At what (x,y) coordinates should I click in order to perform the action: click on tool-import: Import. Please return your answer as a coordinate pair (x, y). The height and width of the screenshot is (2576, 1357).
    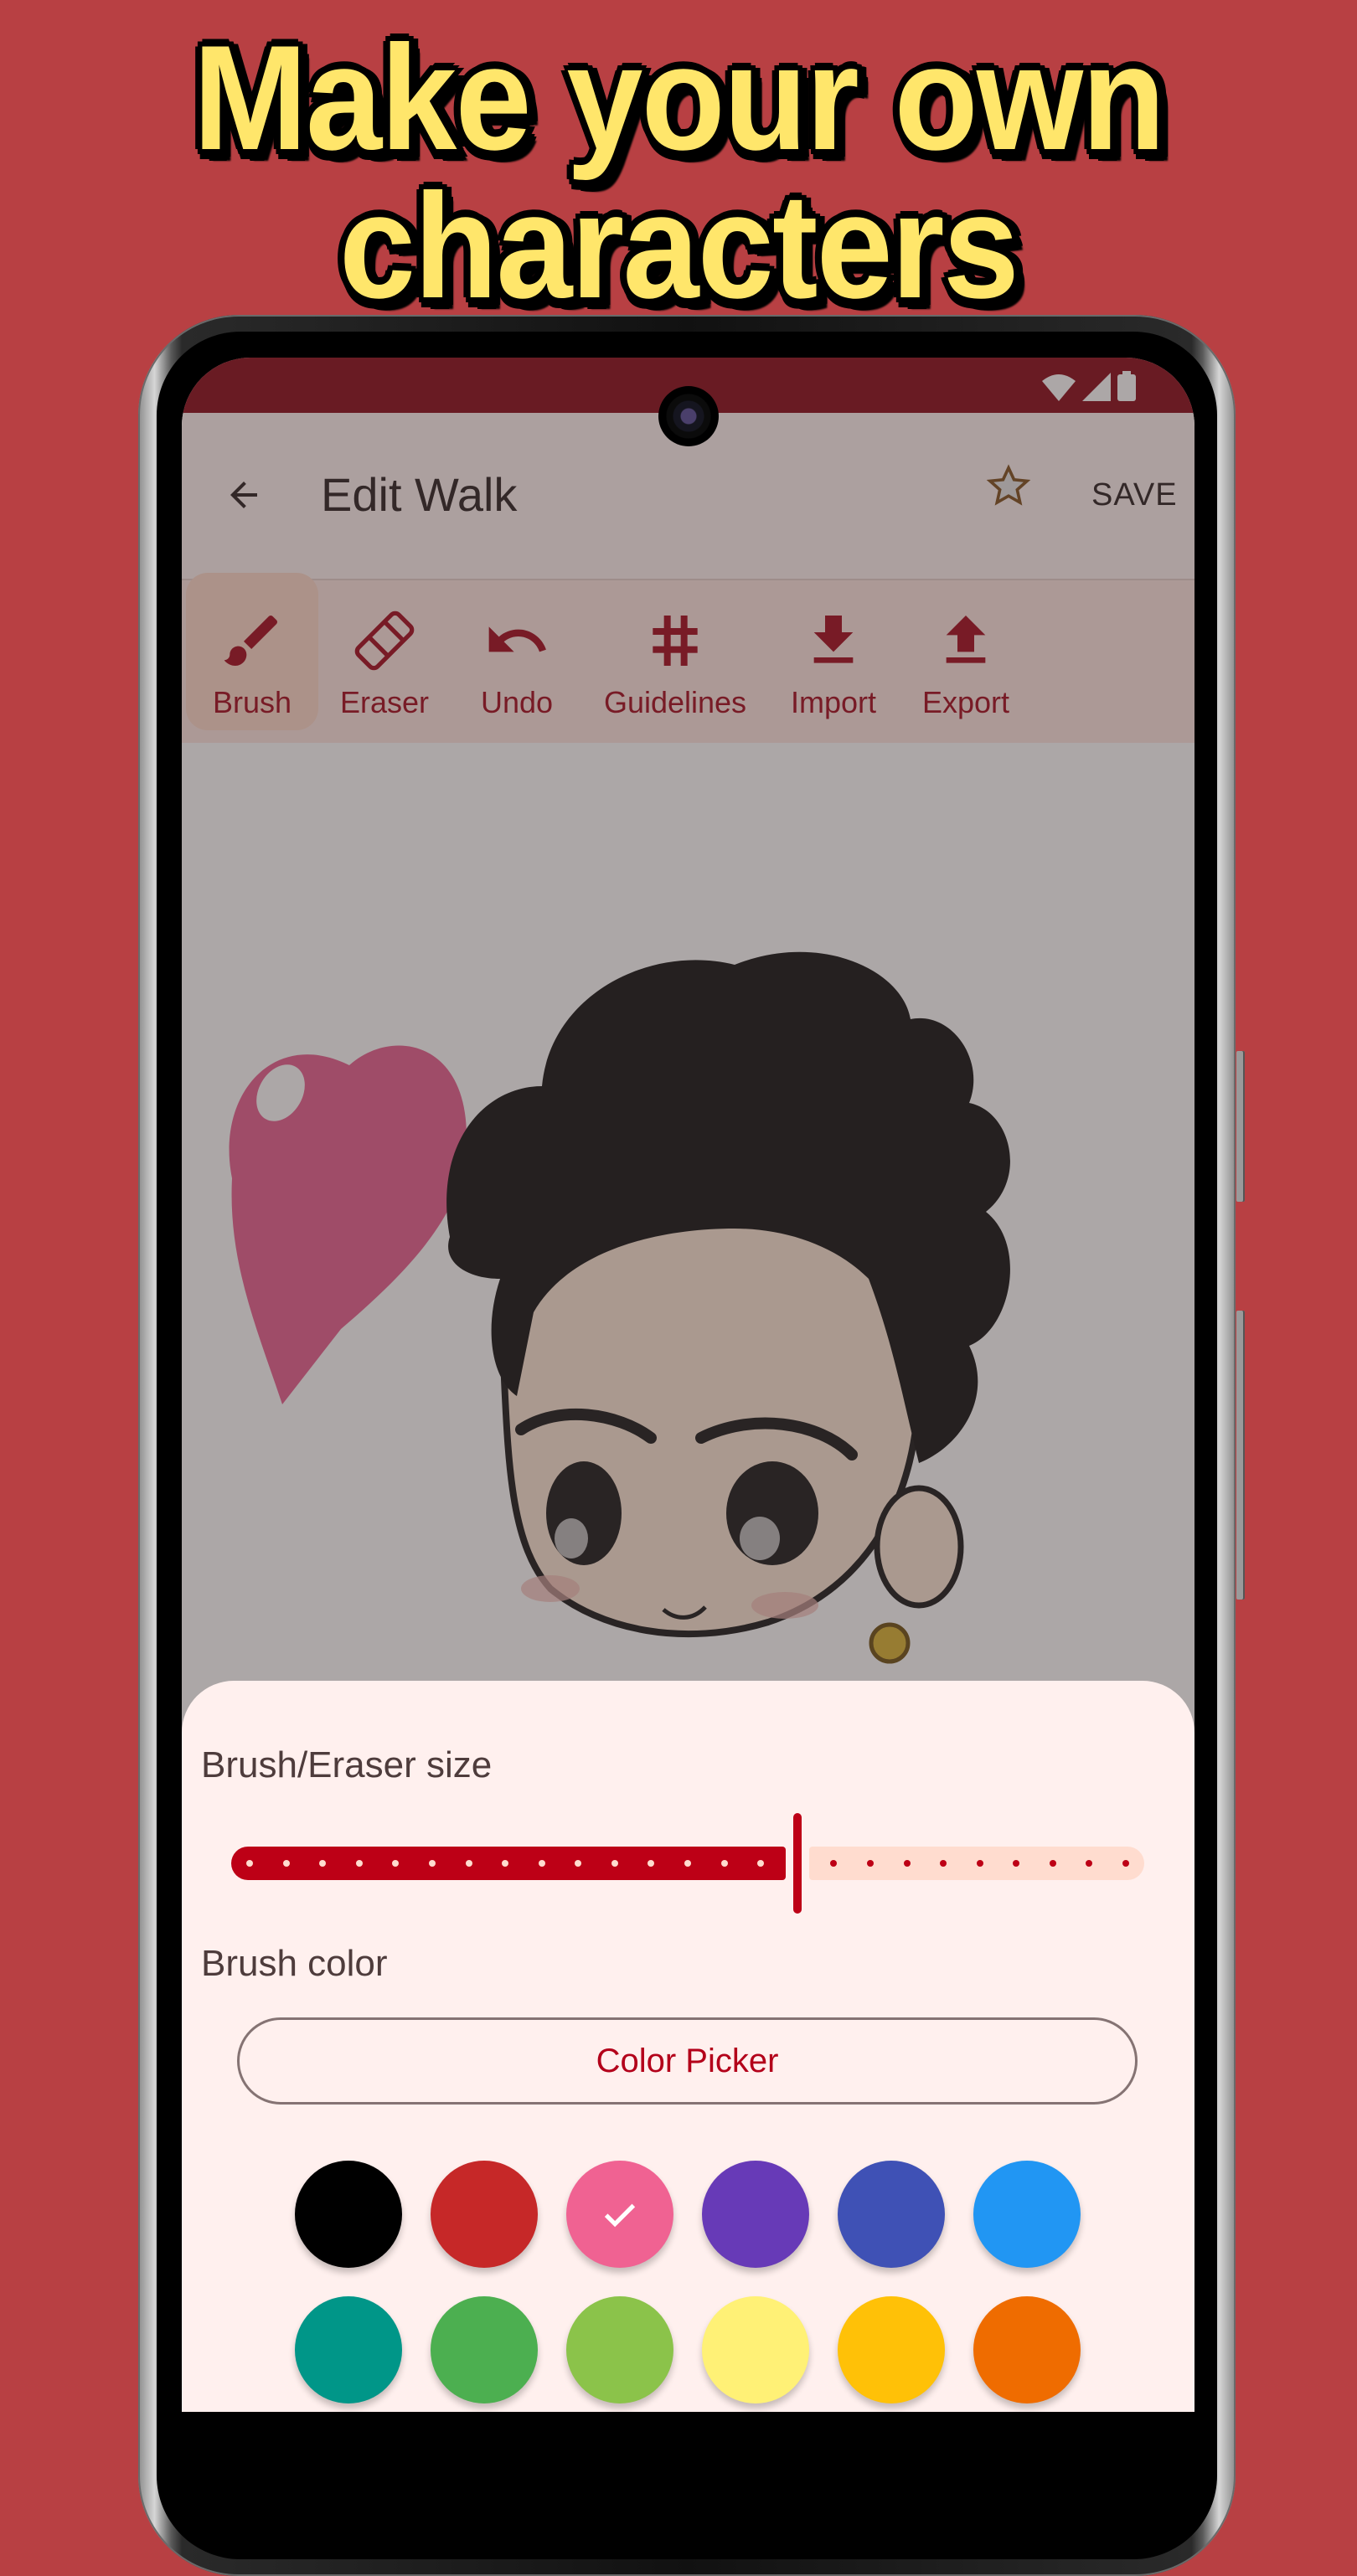
    Looking at the image, I should click on (834, 659).